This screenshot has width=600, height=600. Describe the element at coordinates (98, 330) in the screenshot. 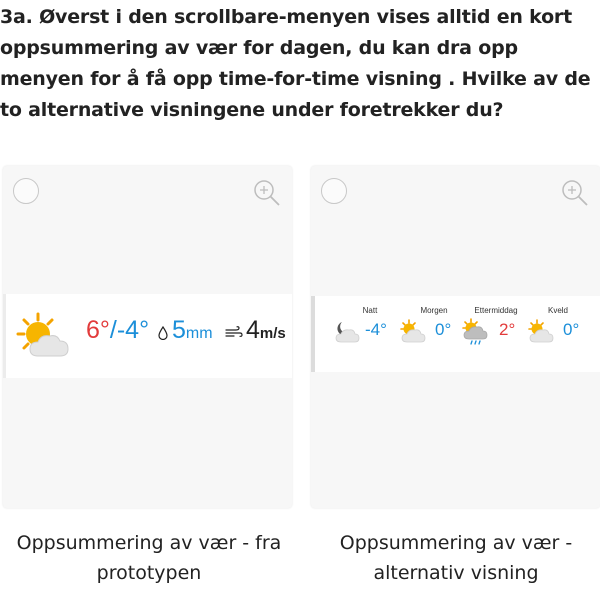

I see `temp-high: 6°` at that location.